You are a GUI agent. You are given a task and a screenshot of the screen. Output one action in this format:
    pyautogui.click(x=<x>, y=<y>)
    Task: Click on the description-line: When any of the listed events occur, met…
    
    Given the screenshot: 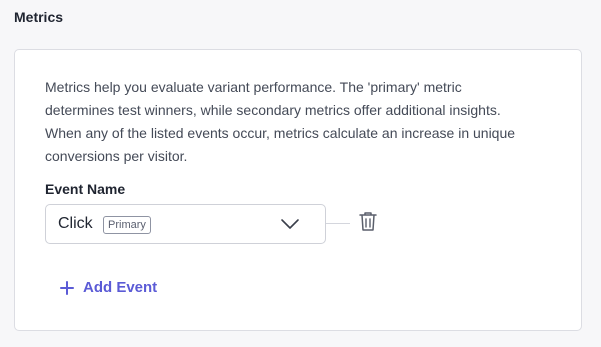 What is the action you would take?
    pyautogui.click(x=280, y=133)
    